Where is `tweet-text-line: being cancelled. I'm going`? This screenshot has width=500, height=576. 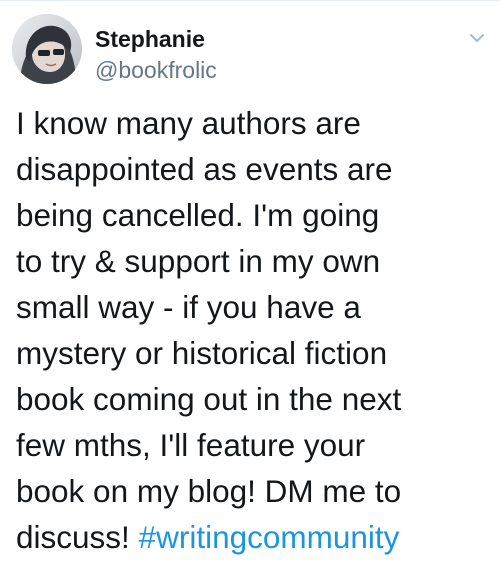 tweet-text-line: being cancelled. I'm going is located at coordinates (198, 215).